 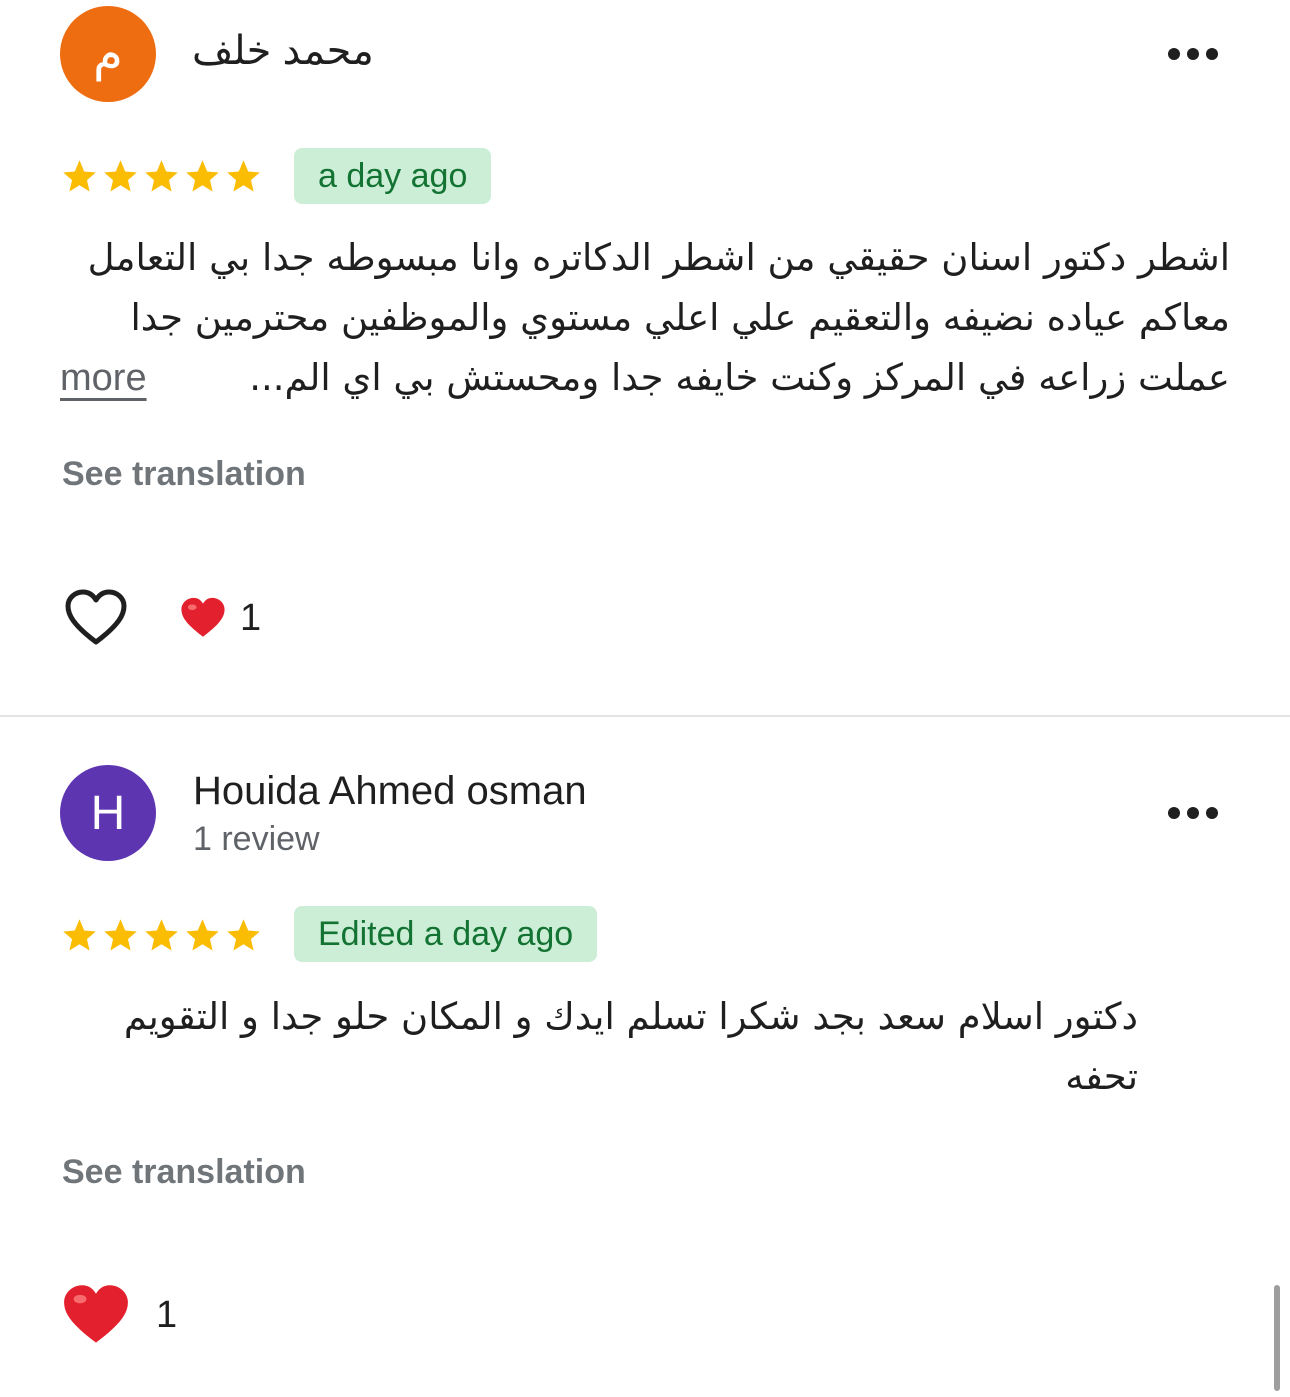 I want to click on avatar-letter: H, so click(x=108, y=813).